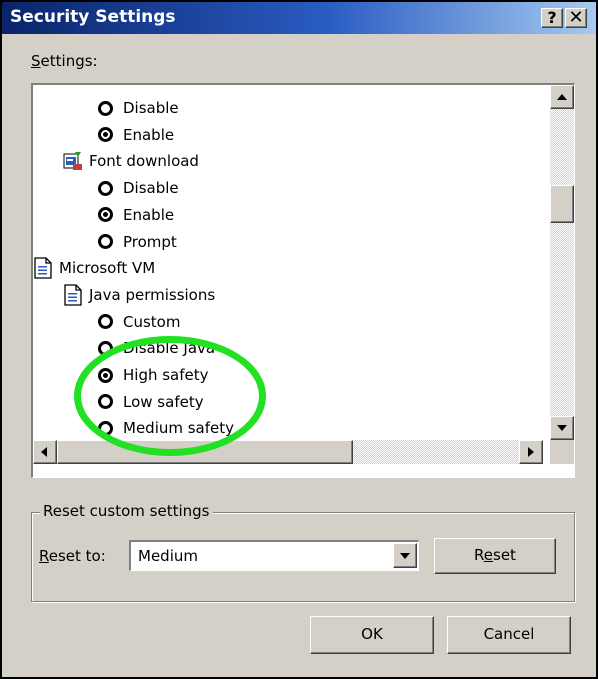 This screenshot has width=598, height=679. I want to click on tree-category: Microsoft VM, so click(94, 268).